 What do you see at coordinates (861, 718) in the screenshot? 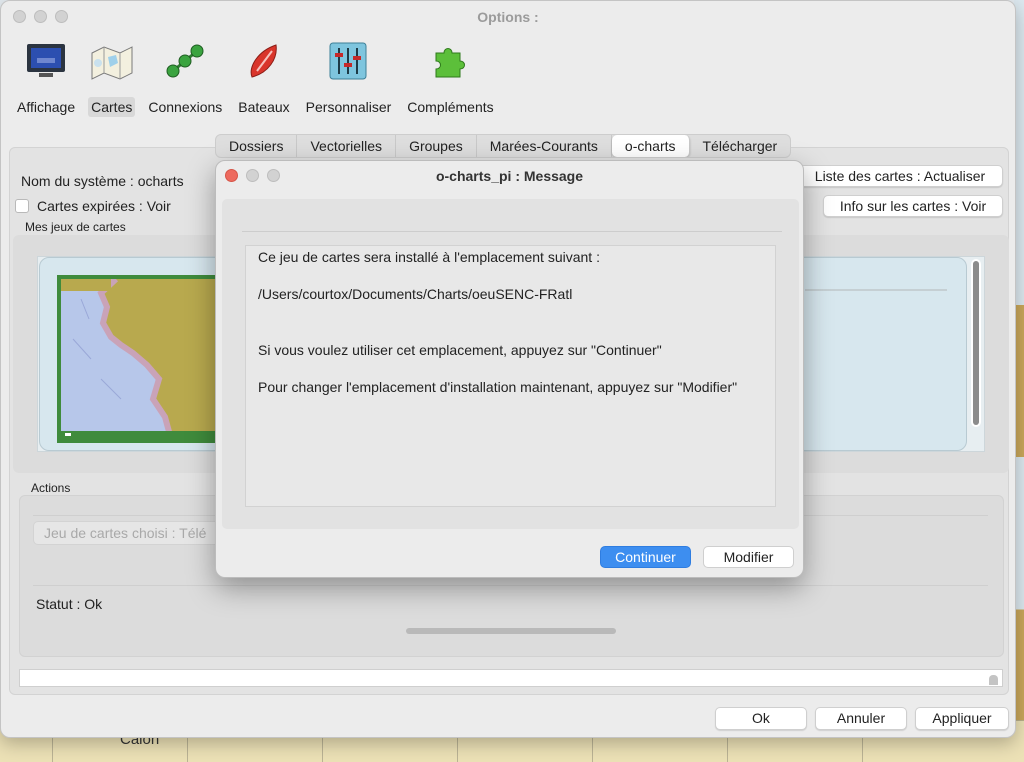
I see `cancel-button: Annuler` at bounding box center [861, 718].